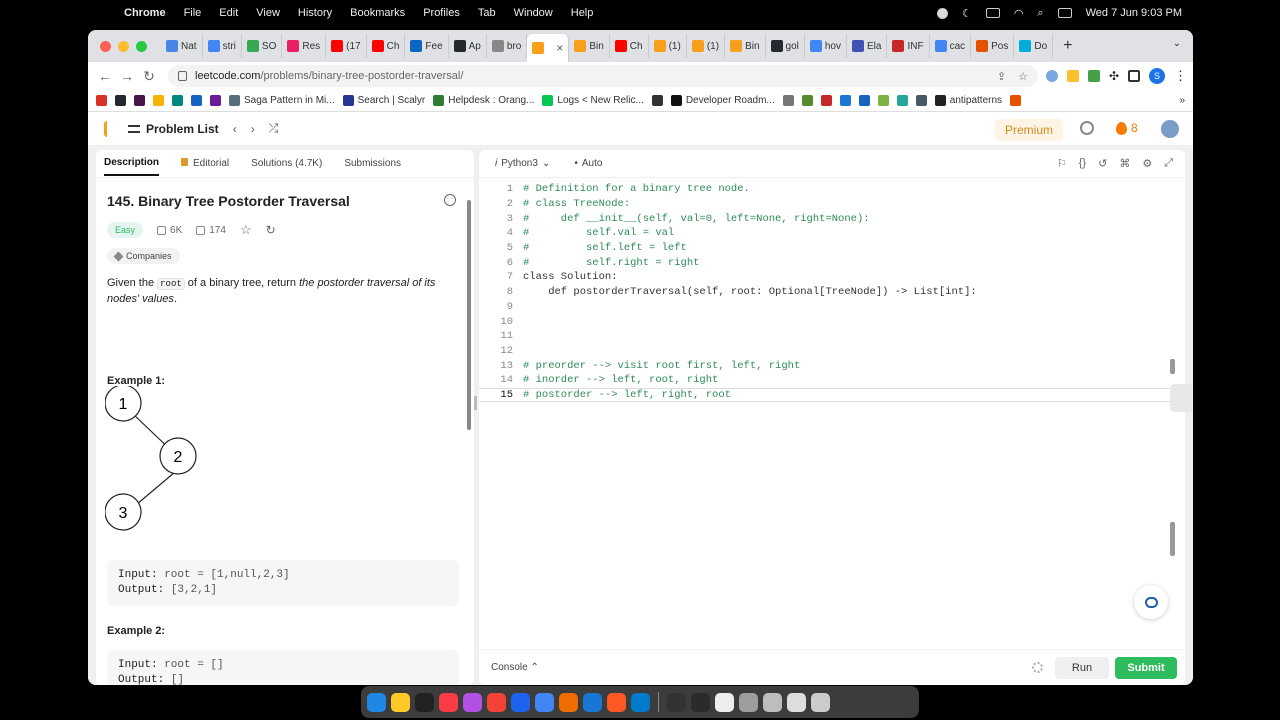 This screenshot has width=1280, height=720. Describe the element at coordinates (629, 46) in the screenshot. I see `browser-tab: Ch` at that location.